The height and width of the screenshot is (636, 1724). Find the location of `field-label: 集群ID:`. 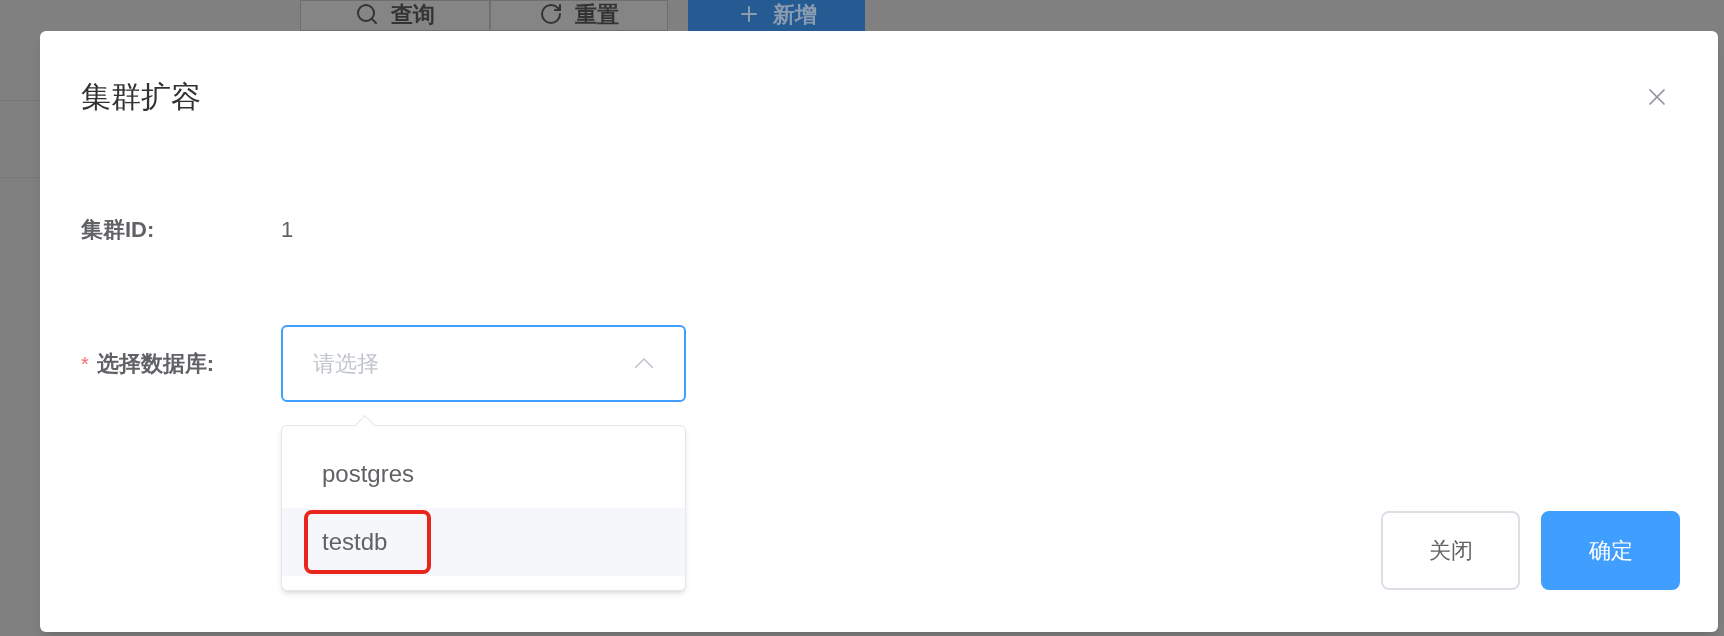

field-label: 集群ID: is located at coordinates (118, 229).